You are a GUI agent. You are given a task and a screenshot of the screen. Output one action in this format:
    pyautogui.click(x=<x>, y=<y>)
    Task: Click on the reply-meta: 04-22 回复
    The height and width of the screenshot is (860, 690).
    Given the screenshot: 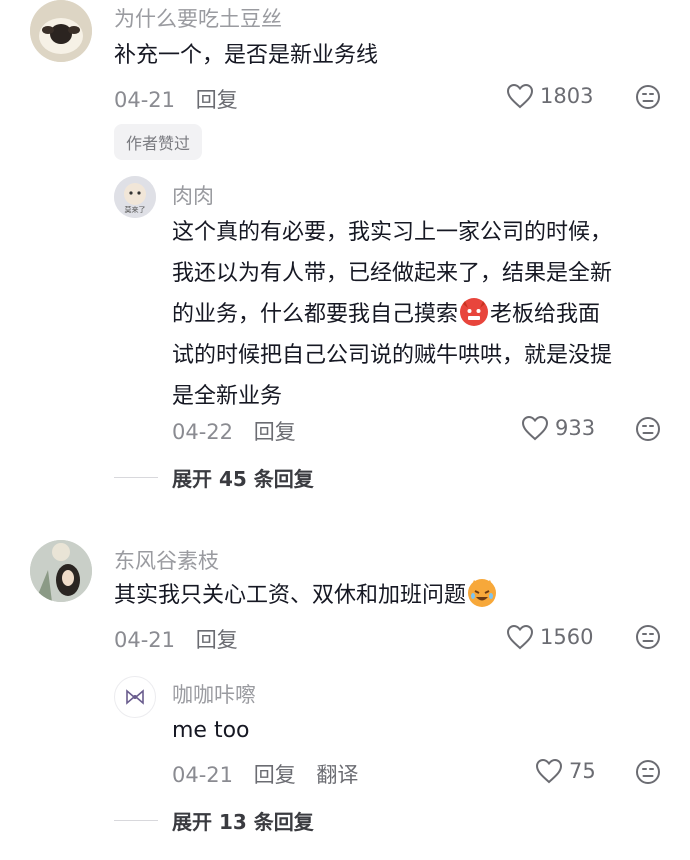 What is the action you would take?
    pyautogui.click(x=241, y=431)
    